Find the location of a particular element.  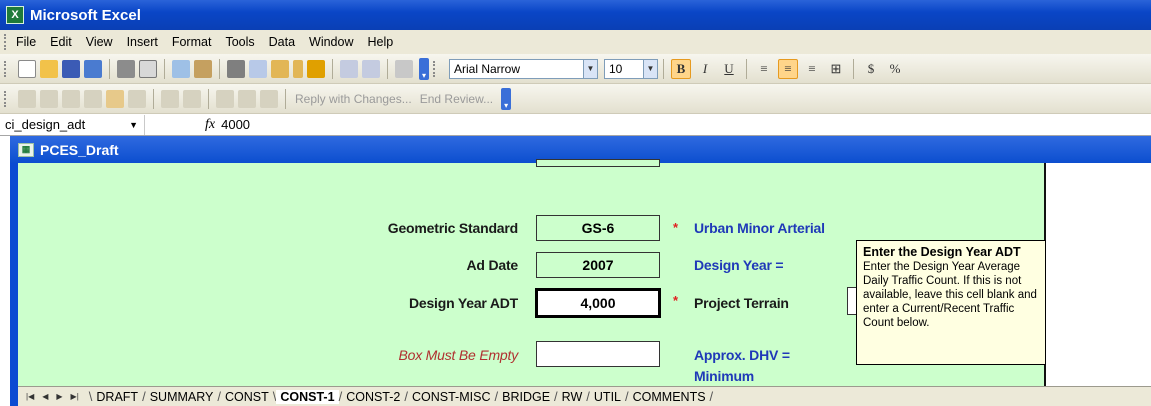

excel-icon: X is located at coordinates (15, 15).